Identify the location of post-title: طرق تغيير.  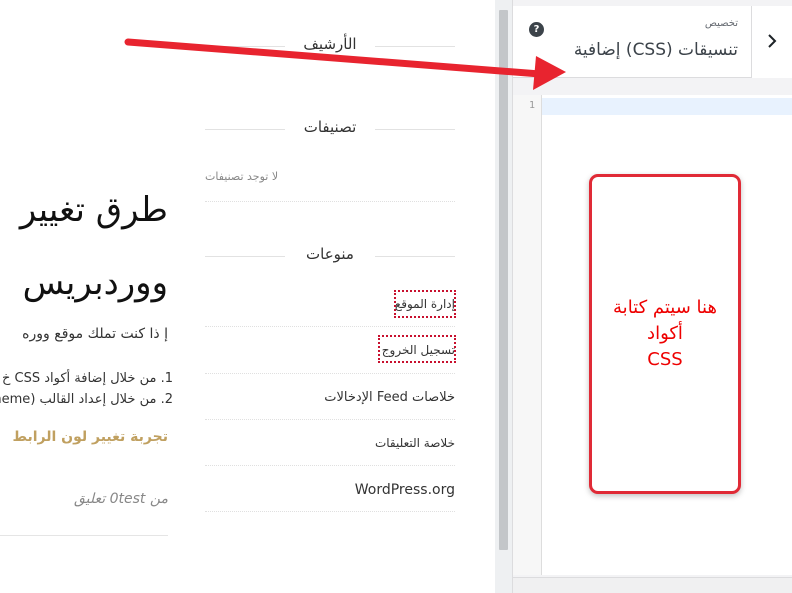
(94, 210).